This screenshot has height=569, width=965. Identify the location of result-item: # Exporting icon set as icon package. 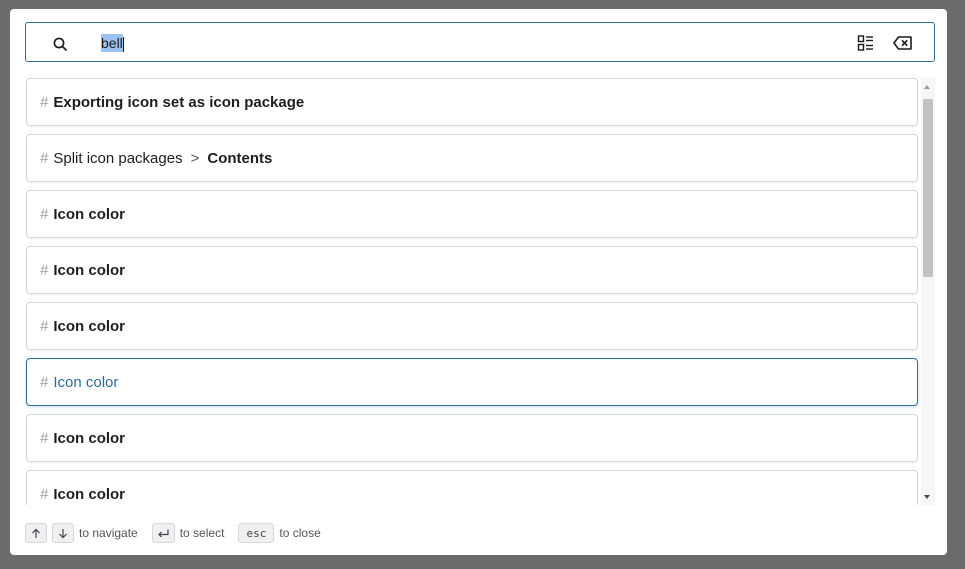
(472, 102).